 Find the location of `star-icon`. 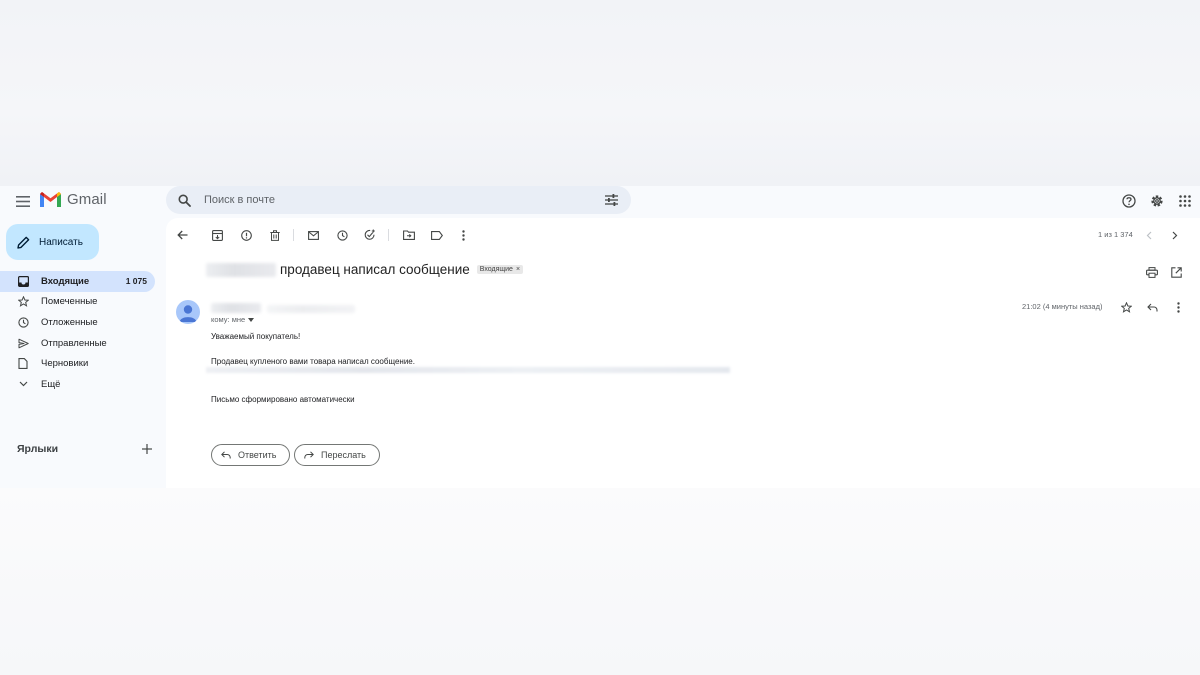

star-icon is located at coordinates (1126, 307).